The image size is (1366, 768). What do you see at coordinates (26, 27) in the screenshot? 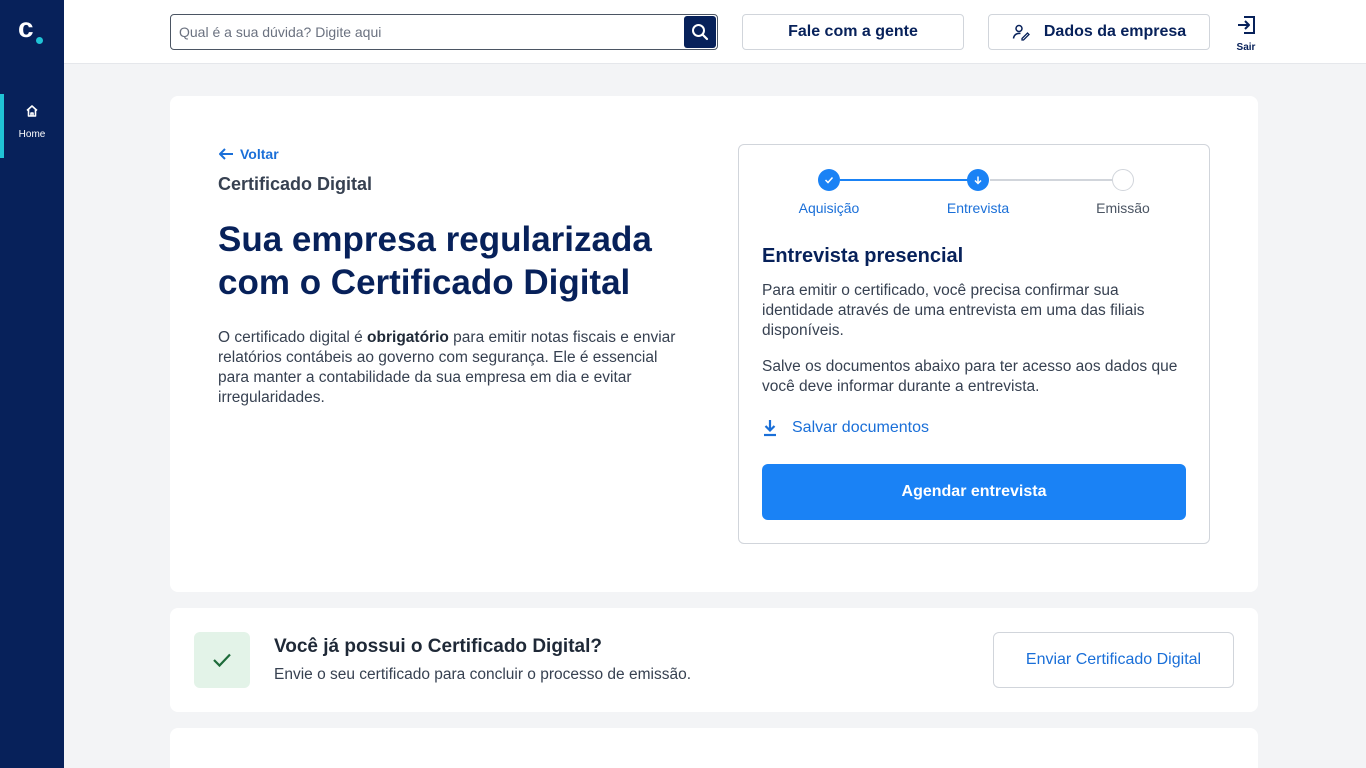
I see `logo-letter: c` at bounding box center [26, 27].